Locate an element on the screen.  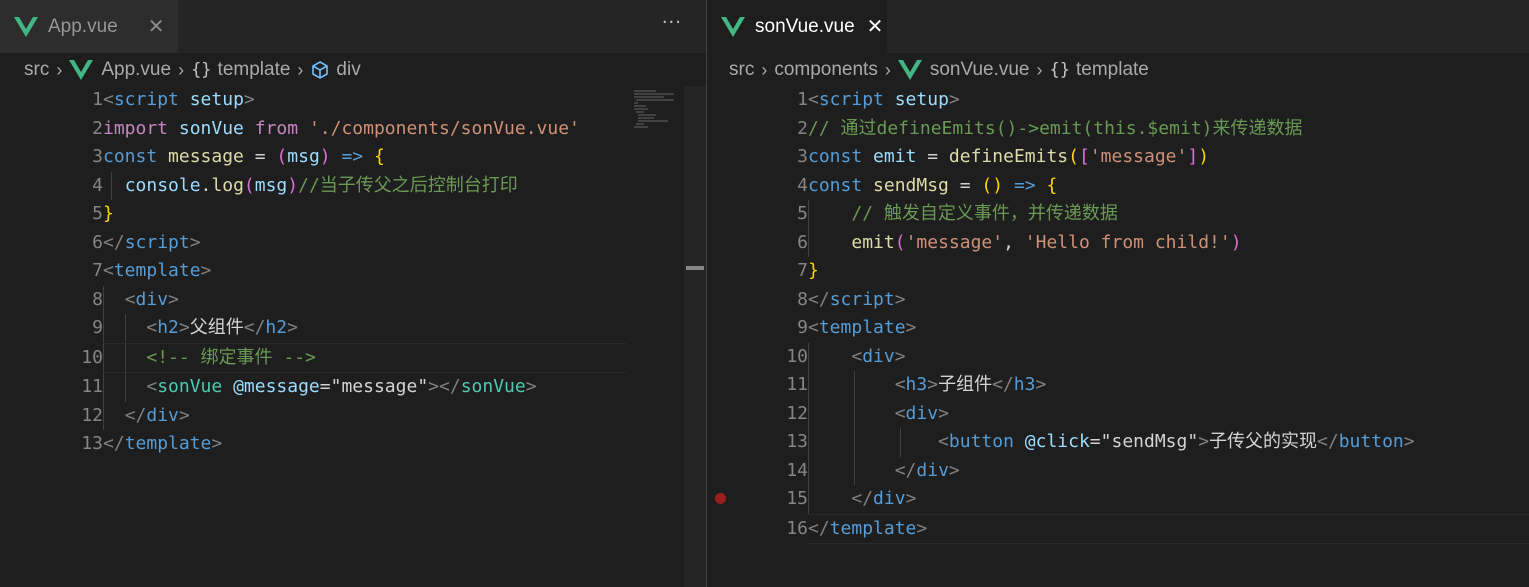
tab-sonvue-vue: sonVue.vue ✕ is located at coordinates (797, 26).